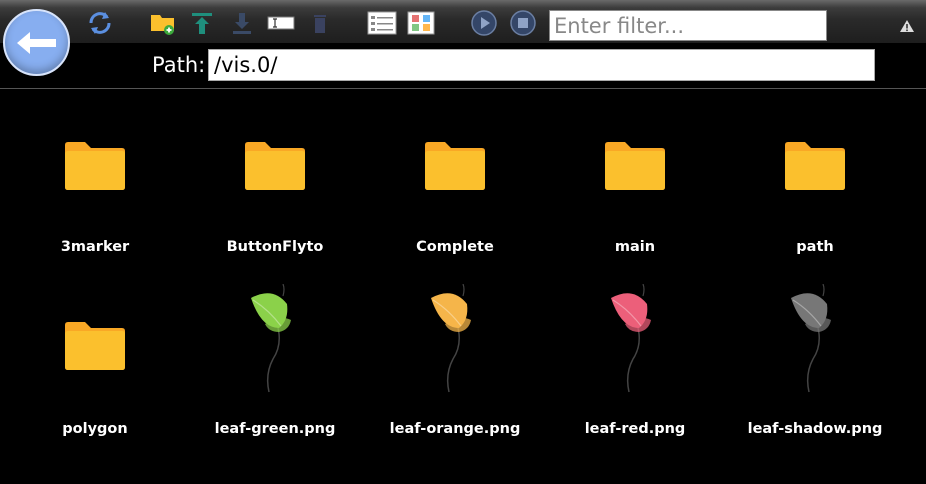  Describe the element at coordinates (688, 25) in the screenshot. I see `filter-input` at that location.